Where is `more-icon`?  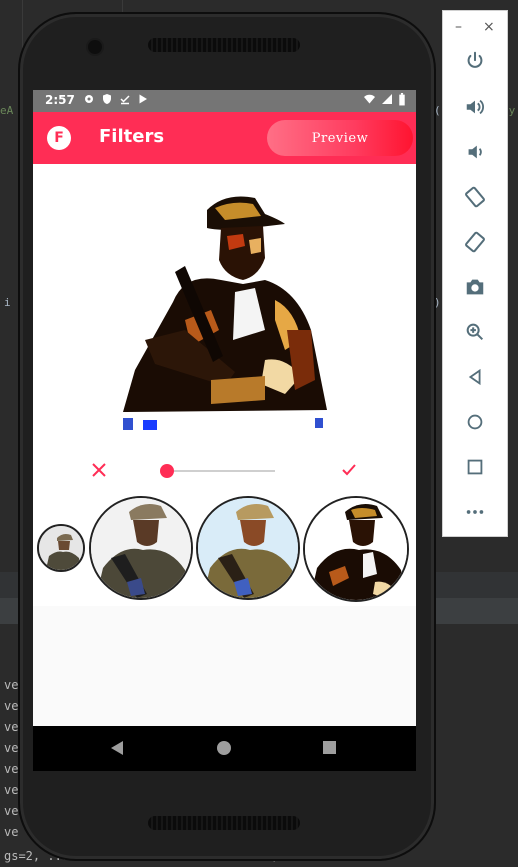 more-icon is located at coordinates (475, 512).